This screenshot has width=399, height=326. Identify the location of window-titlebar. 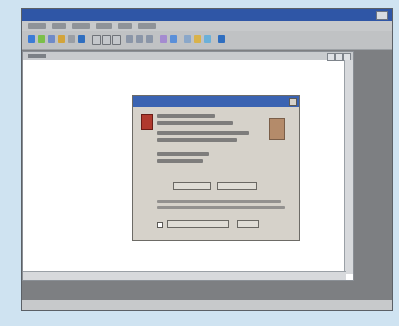
(207, 15).